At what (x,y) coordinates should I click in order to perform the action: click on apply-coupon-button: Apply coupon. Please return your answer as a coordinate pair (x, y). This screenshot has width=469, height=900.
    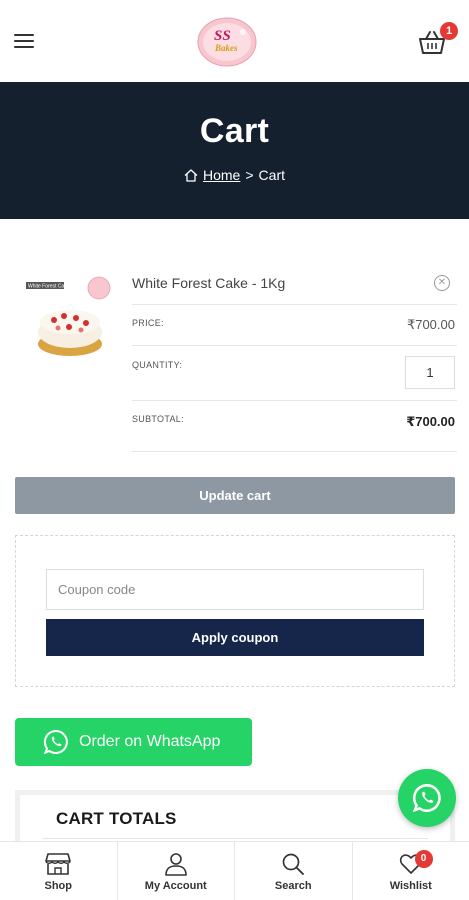
    Looking at the image, I should click on (235, 637).